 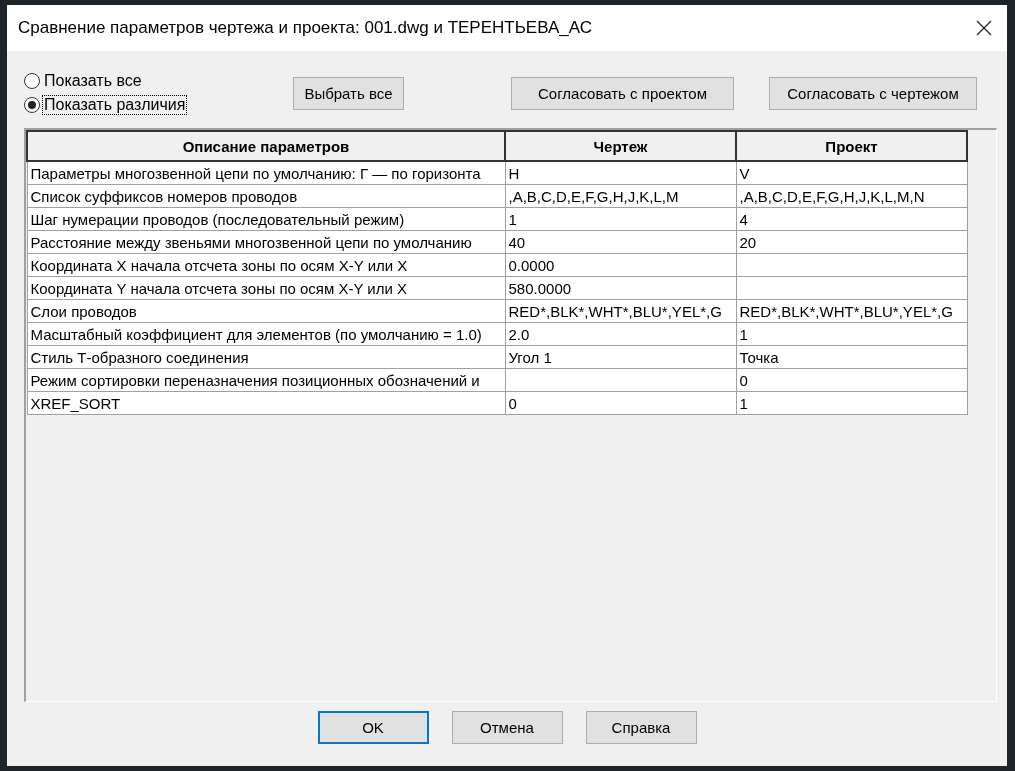 What do you see at coordinates (620, 265) in the screenshot?
I see `table-cell: 0.0000` at bounding box center [620, 265].